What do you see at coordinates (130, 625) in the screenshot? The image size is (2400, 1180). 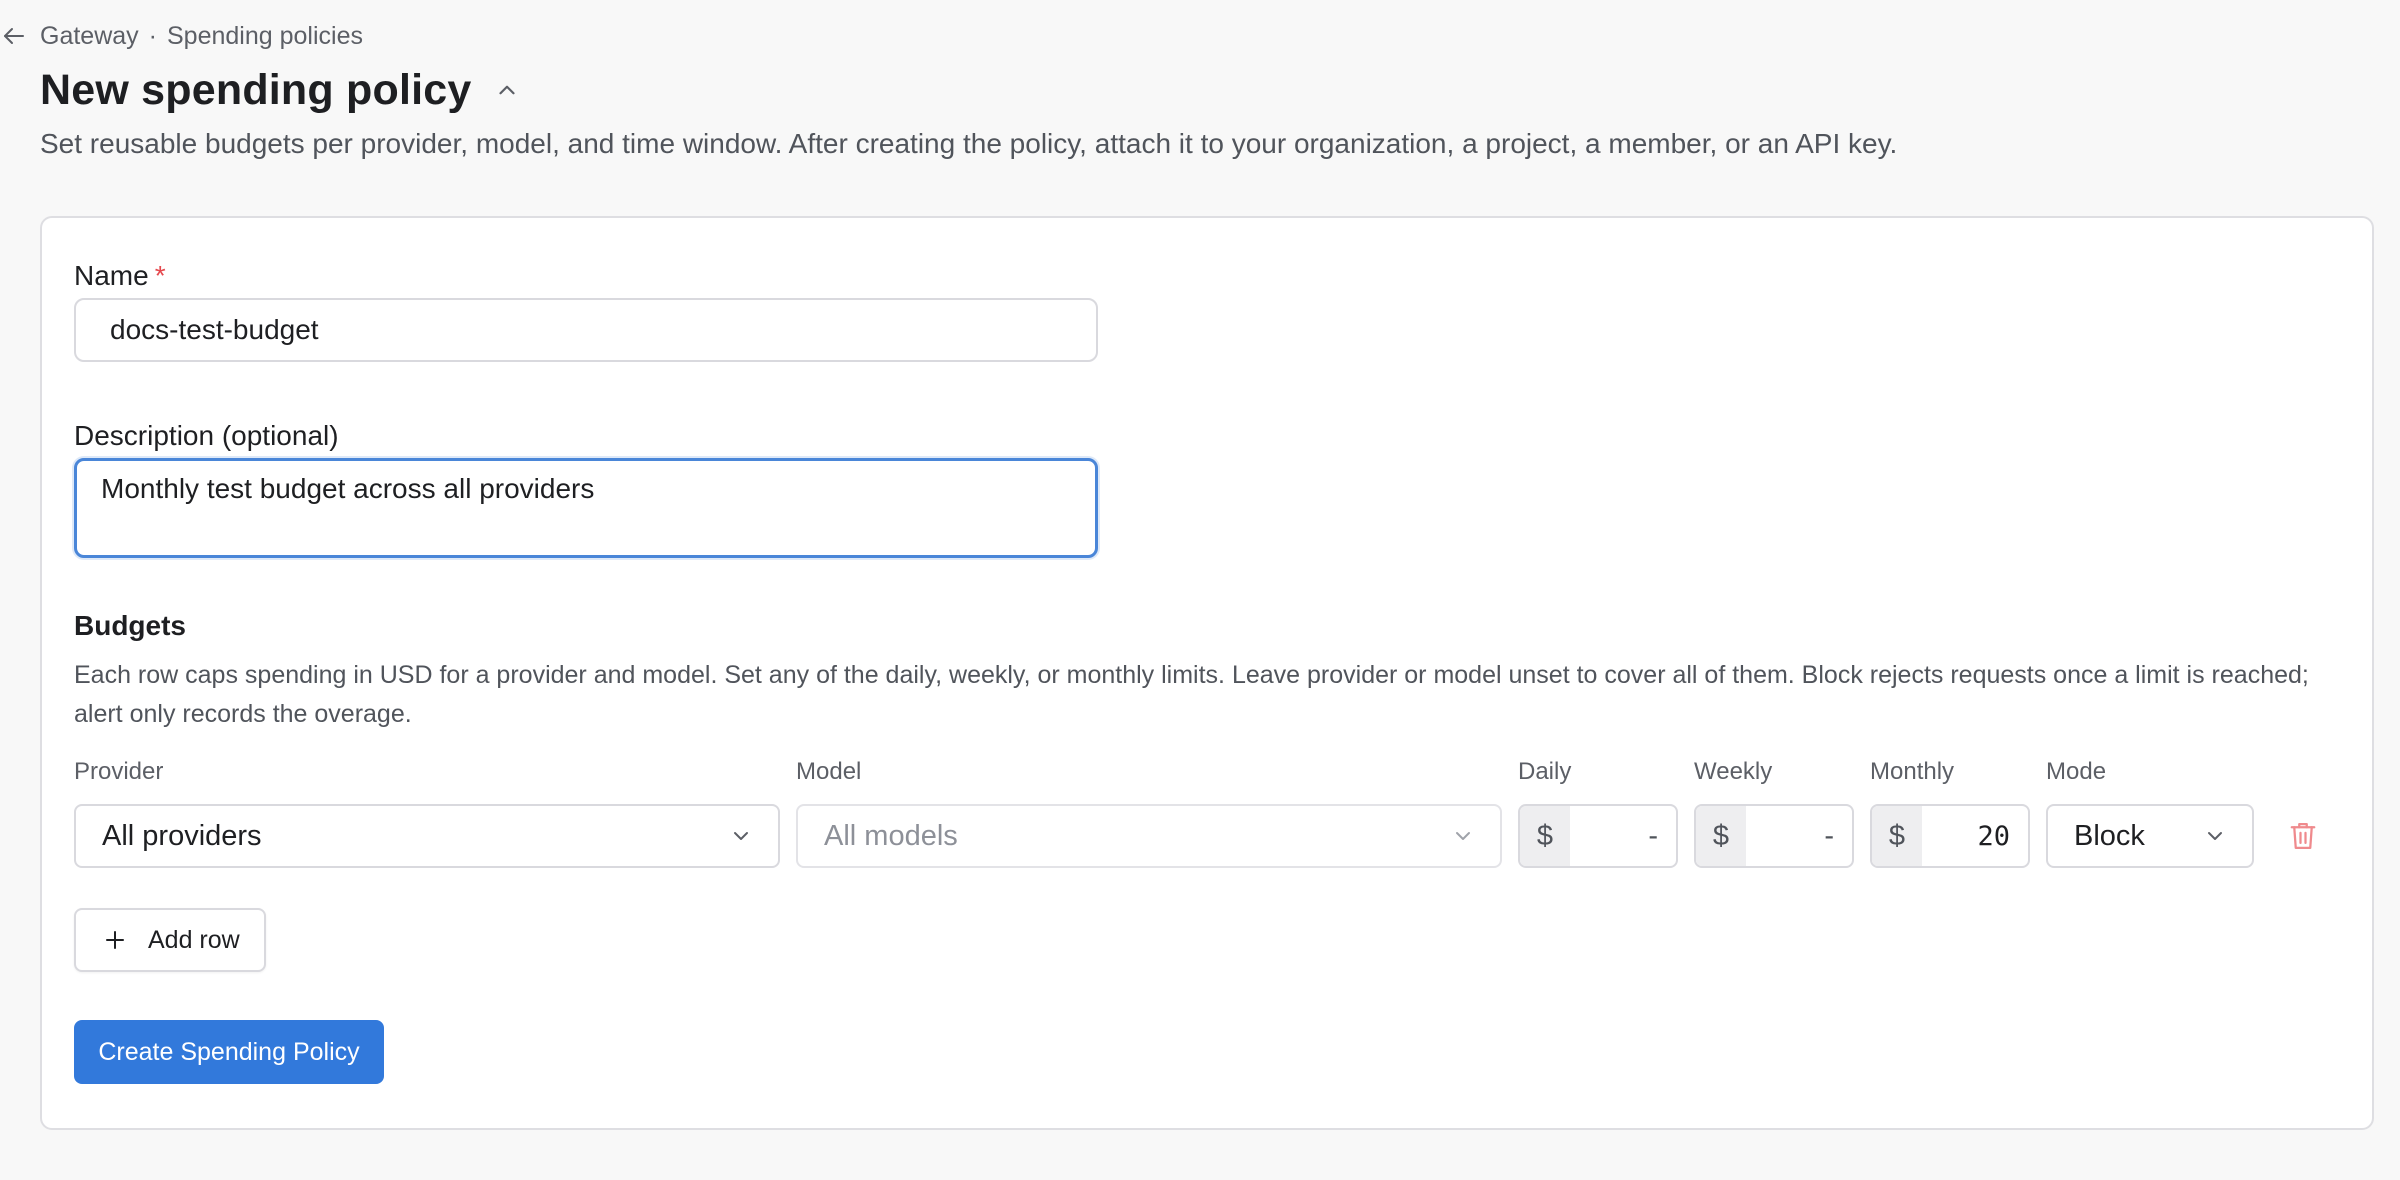 I see `budgets-title: Budgets` at bounding box center [130, 625].